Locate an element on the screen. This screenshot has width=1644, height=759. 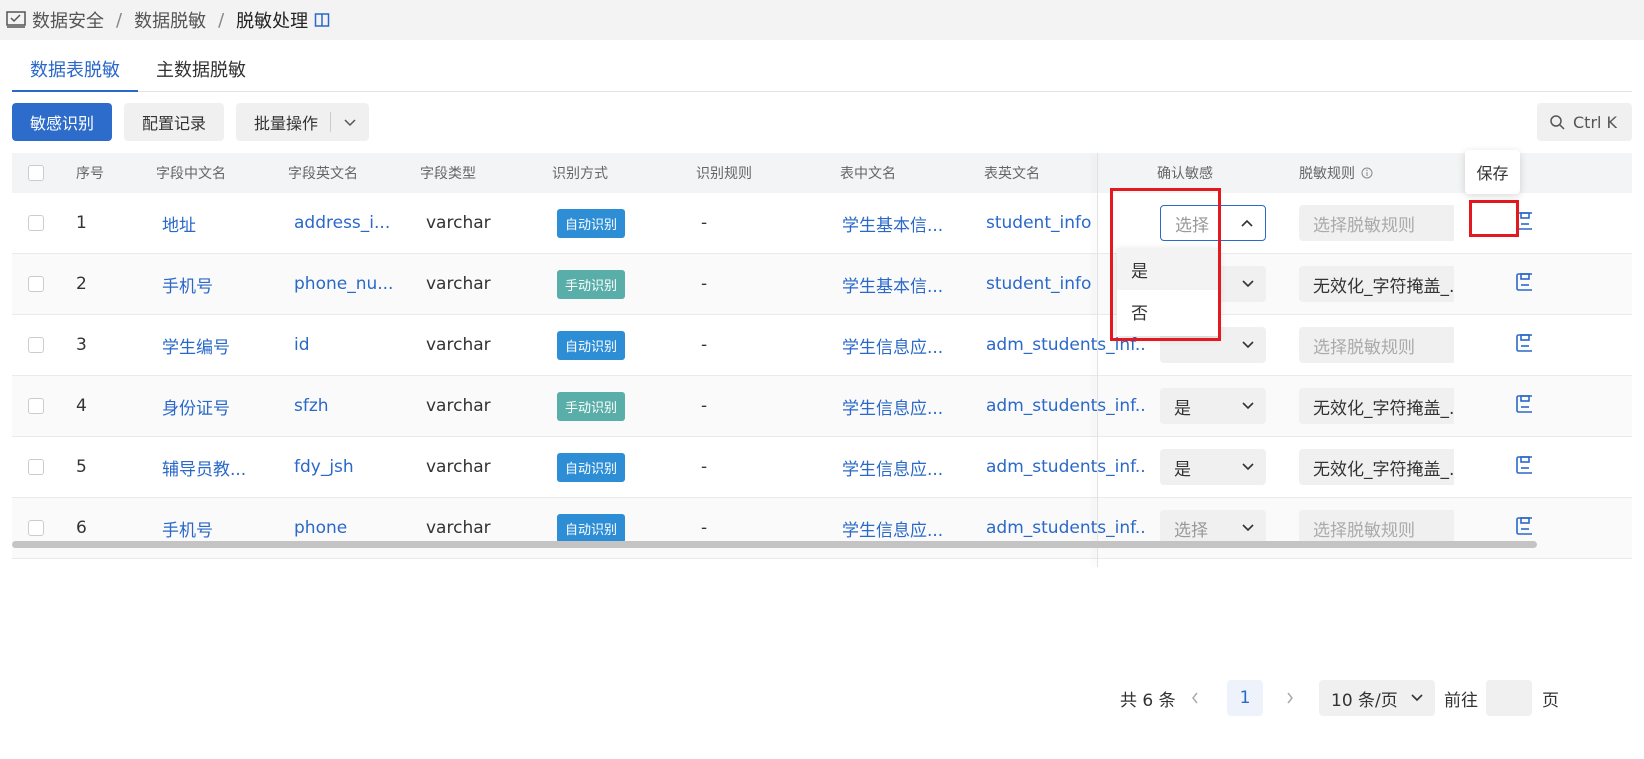
page-unit-label: 页 is located at coordinates (1550, 700).